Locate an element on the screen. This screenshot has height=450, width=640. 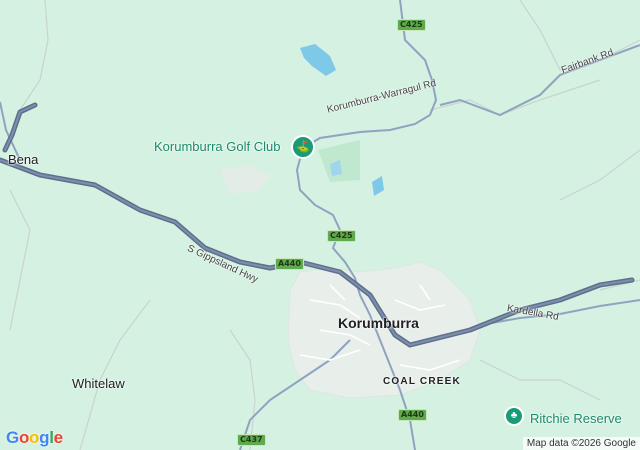
route-shield-c437: C437 is located at coordinates (251, 440).